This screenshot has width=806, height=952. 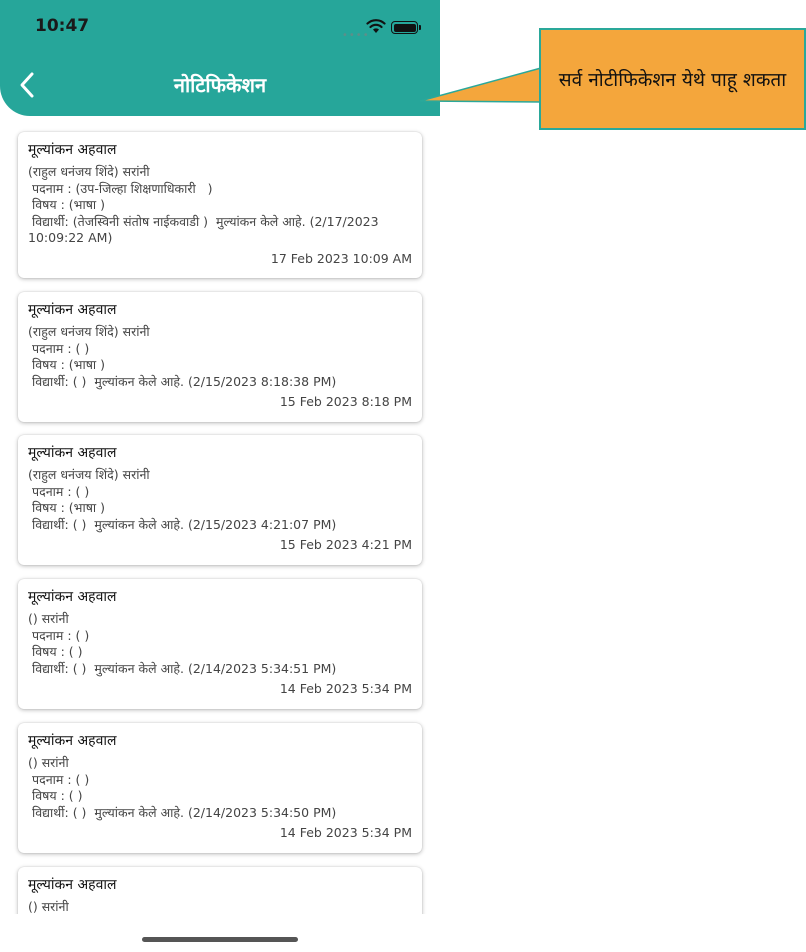 I want to click on notification-line: पदनाम : (उप-जिल्हा शिक्षणाधिकारी ), so click(x=120, y=188).